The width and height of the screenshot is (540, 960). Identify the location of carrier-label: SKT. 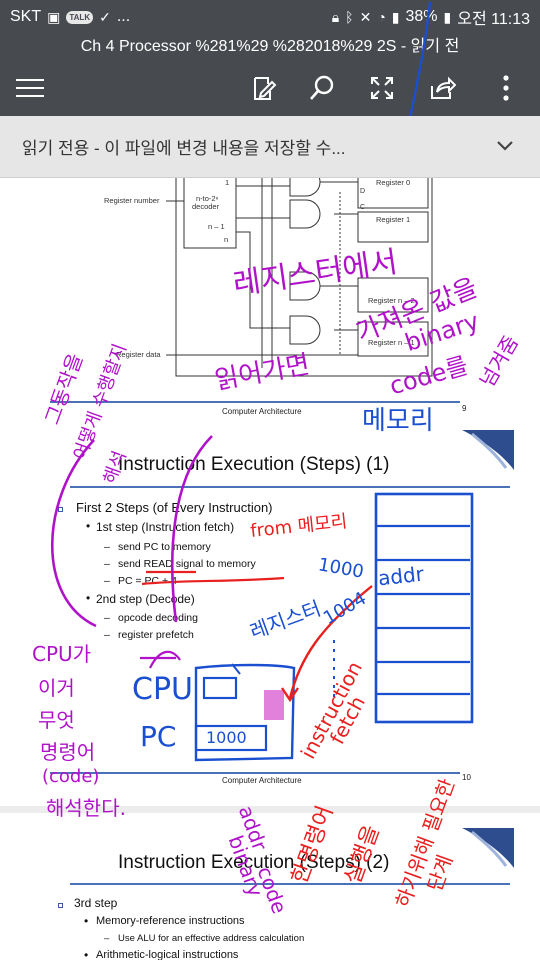
(26, 16).